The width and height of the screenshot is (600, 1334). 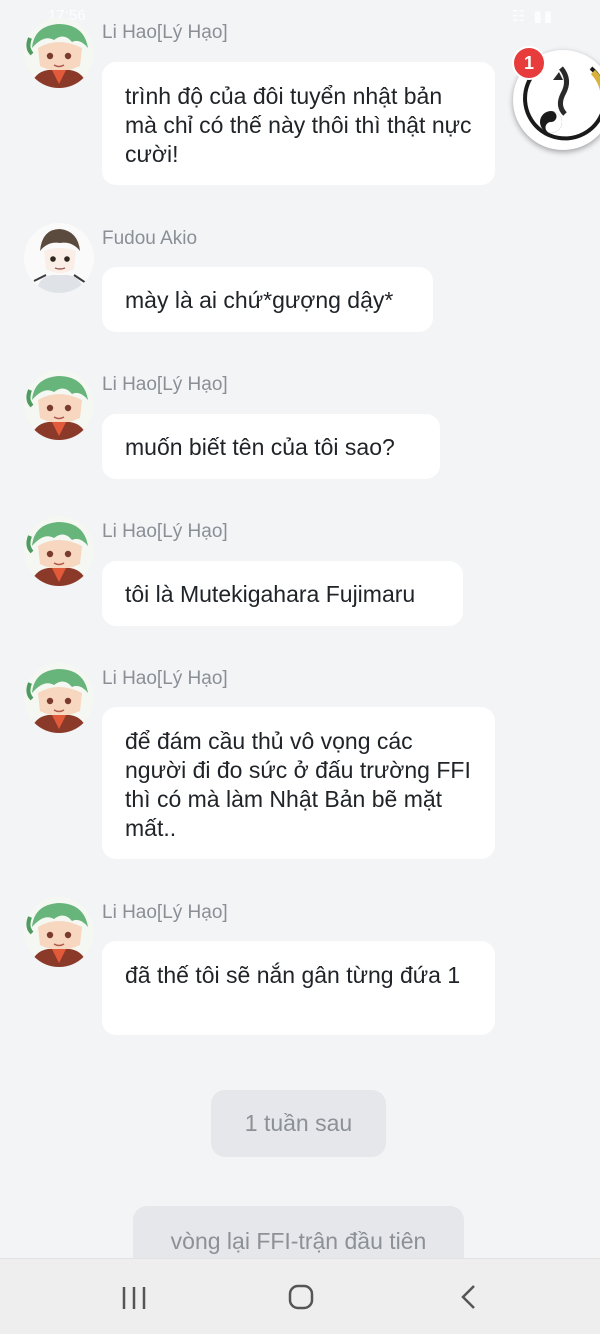 I want to click on message-bubble: muốn biết tên của tôi sao?, so click(x=271, y=446).